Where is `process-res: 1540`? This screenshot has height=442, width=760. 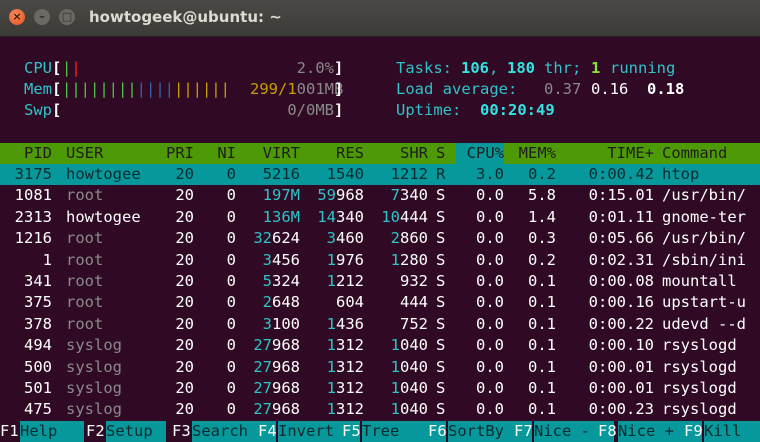 process-res: 1540 is located at coordinates (345, 174).